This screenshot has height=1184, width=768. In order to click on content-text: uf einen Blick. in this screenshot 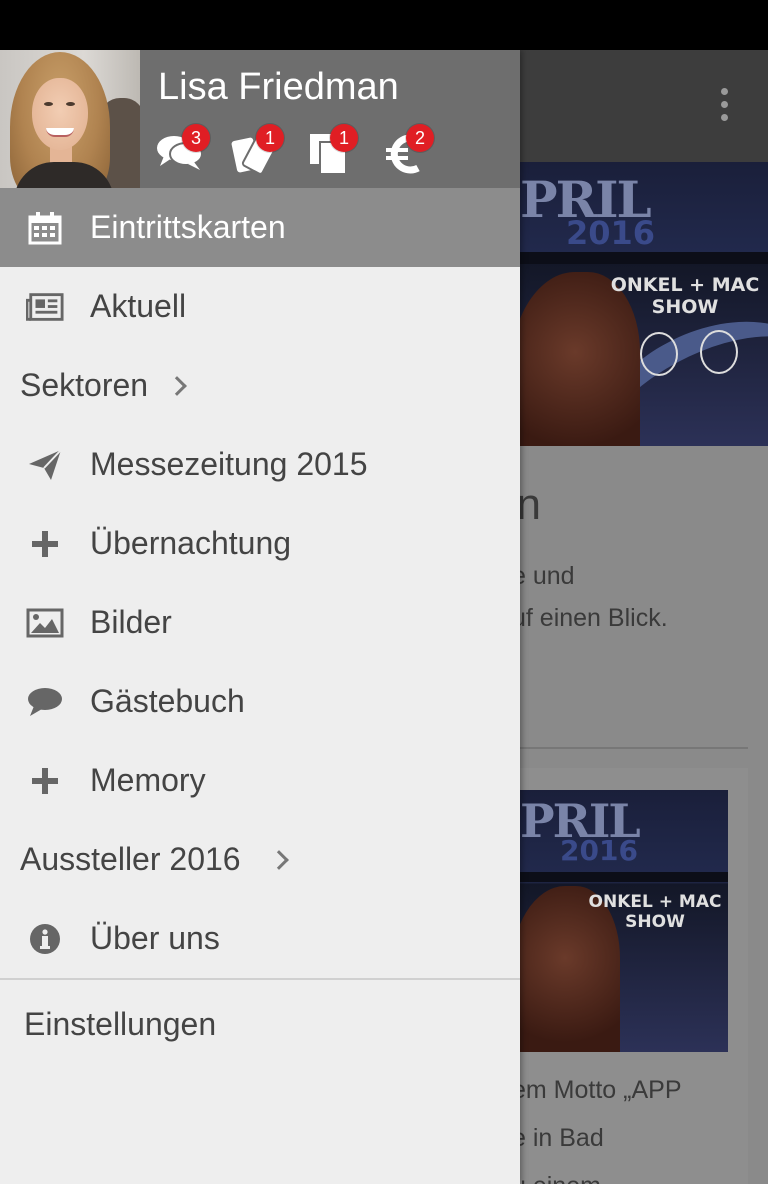, I will do `click(590, 618)`.